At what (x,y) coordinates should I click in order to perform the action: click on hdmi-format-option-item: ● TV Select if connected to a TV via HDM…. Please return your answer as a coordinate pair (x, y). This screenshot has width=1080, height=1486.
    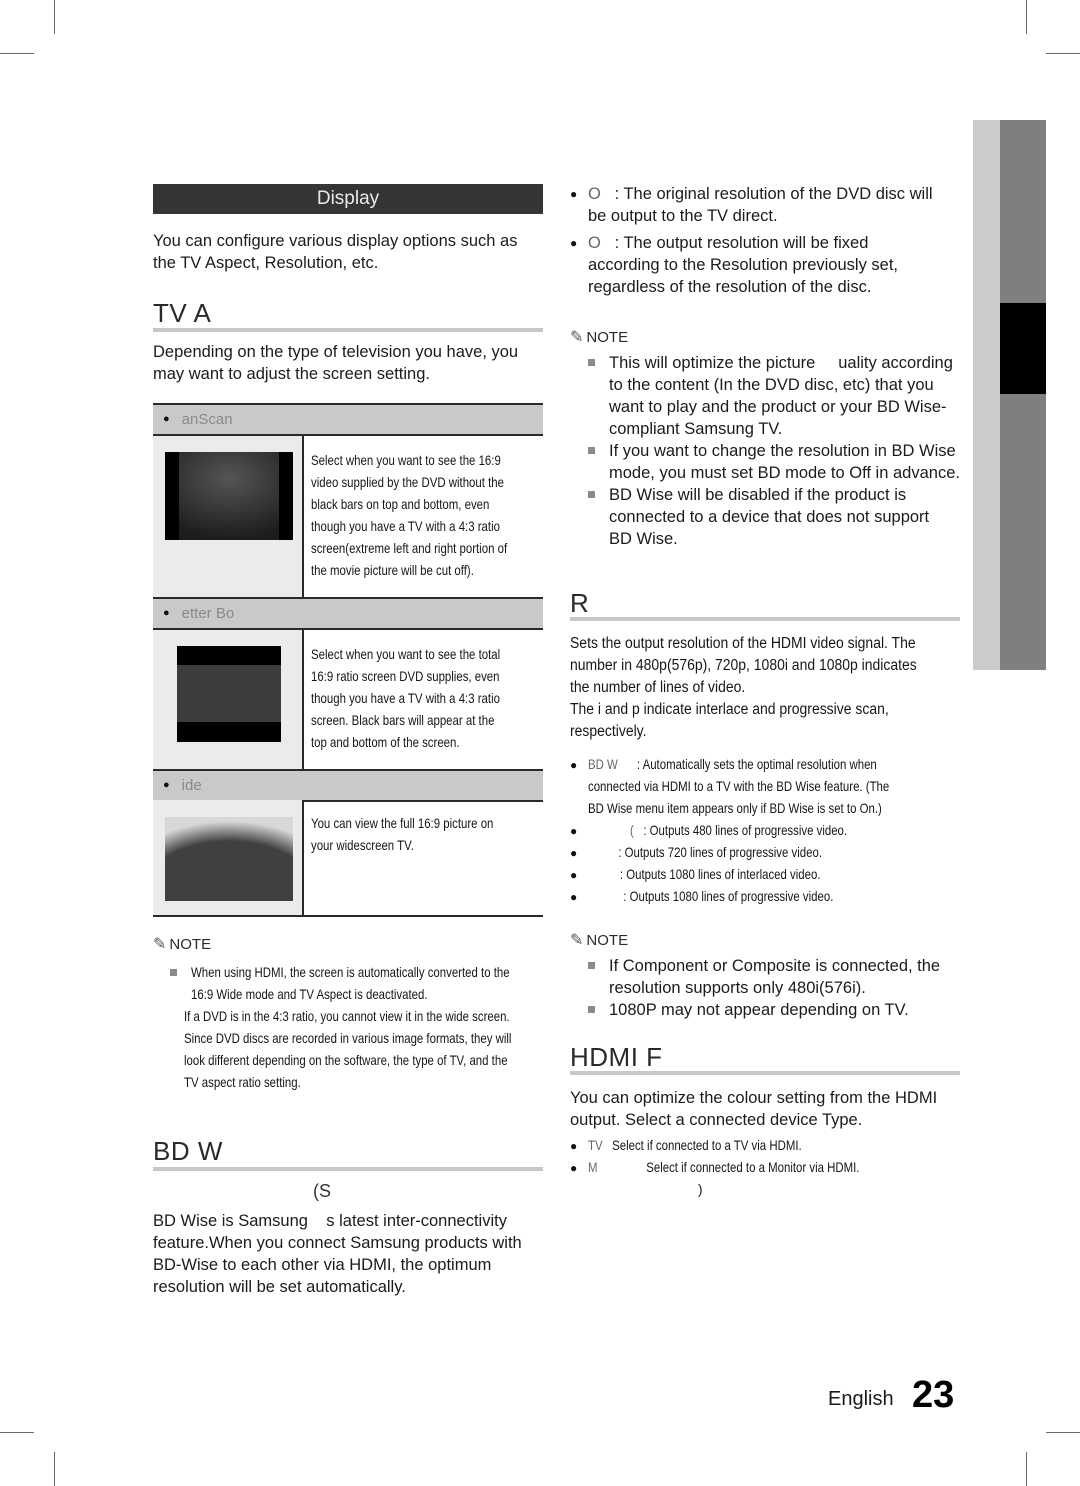
    Looking at the image, I should click on (780, 1146).